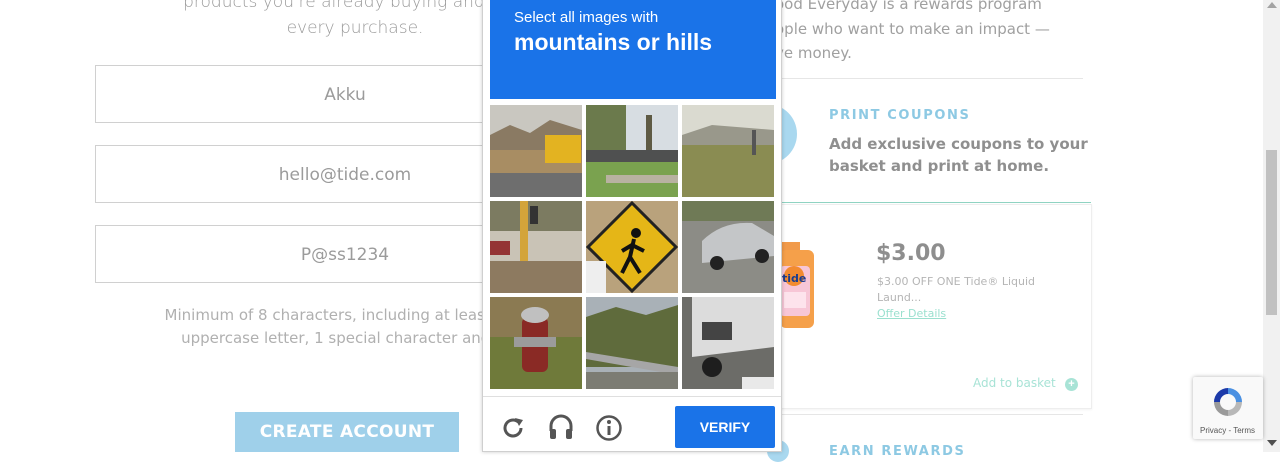  Describe the element at coordinates (1272, 443) in the screenshot. I see `scroll-down-arrow-icon` at that location.